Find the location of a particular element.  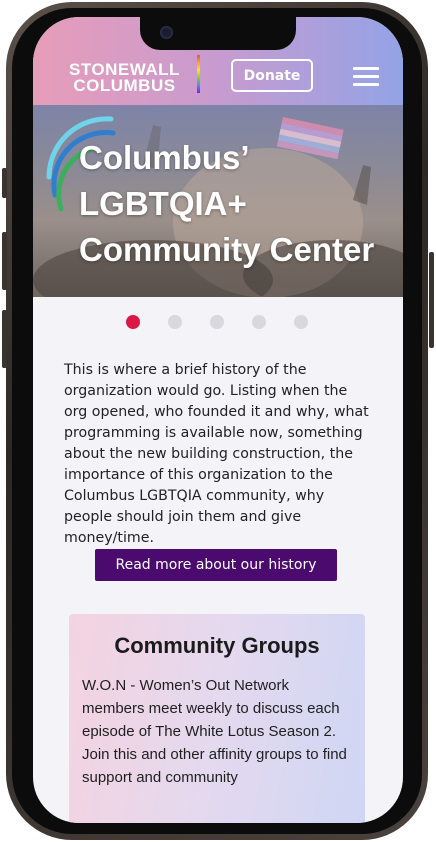

phone-power-button is located at coordinates (431, 300).